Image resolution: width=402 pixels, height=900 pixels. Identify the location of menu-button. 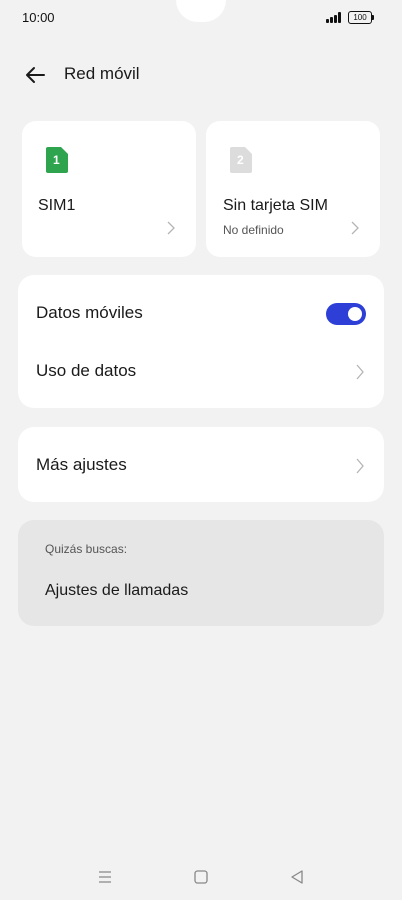
(105, 877).